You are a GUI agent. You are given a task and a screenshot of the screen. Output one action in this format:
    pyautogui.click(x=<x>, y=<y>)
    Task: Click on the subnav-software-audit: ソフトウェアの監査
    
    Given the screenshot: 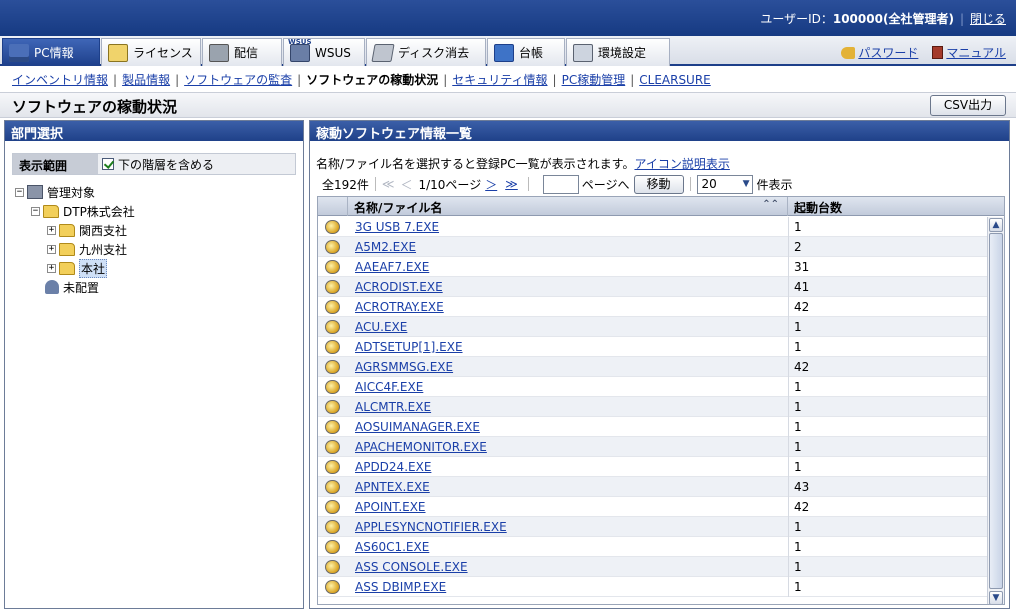 What is the action you would take?
    pyautogui.click(x=238, y=80)
    